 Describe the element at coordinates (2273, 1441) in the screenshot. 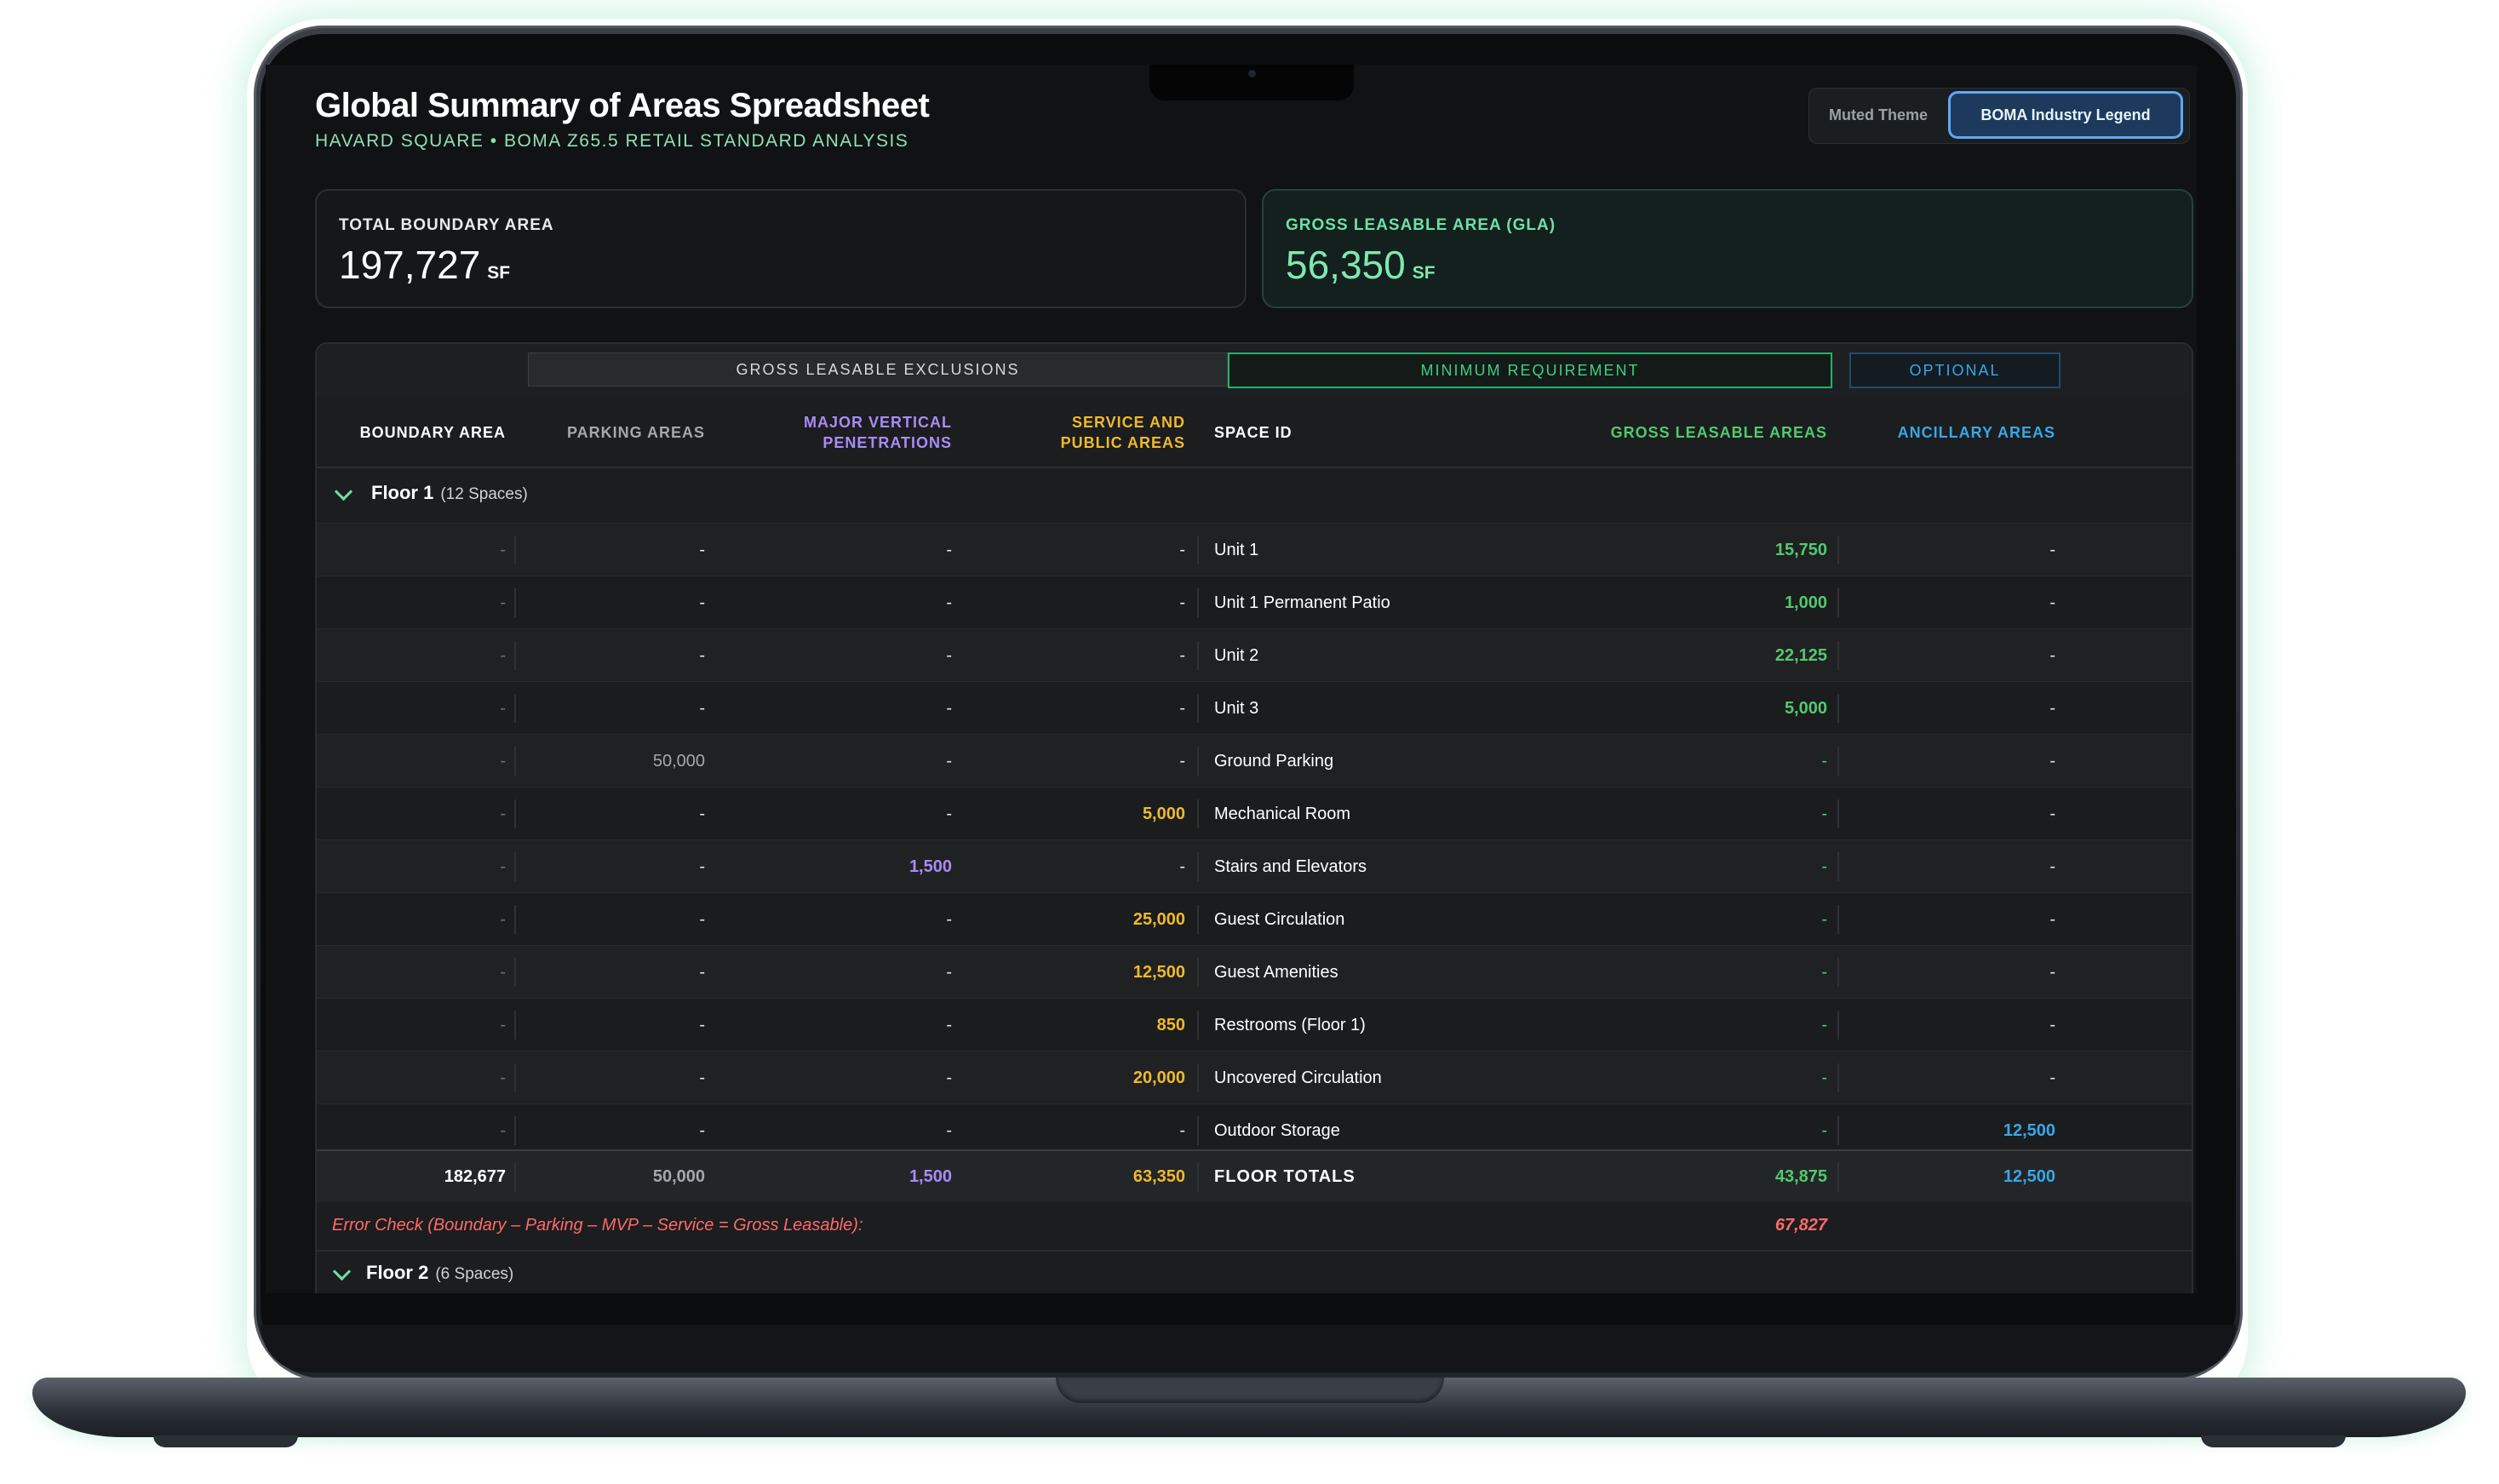

I see `laptop-foot-right` at that location.